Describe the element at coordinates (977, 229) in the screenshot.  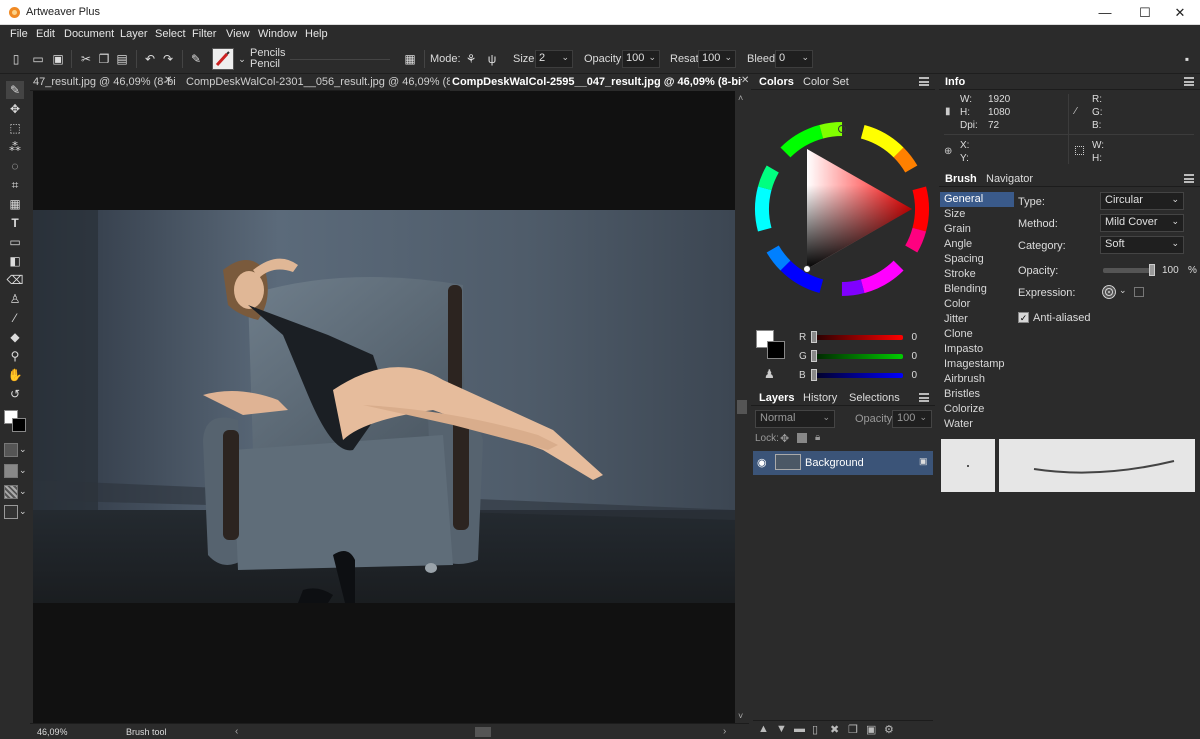
I see `brush-category-grain: Grain` at that location.